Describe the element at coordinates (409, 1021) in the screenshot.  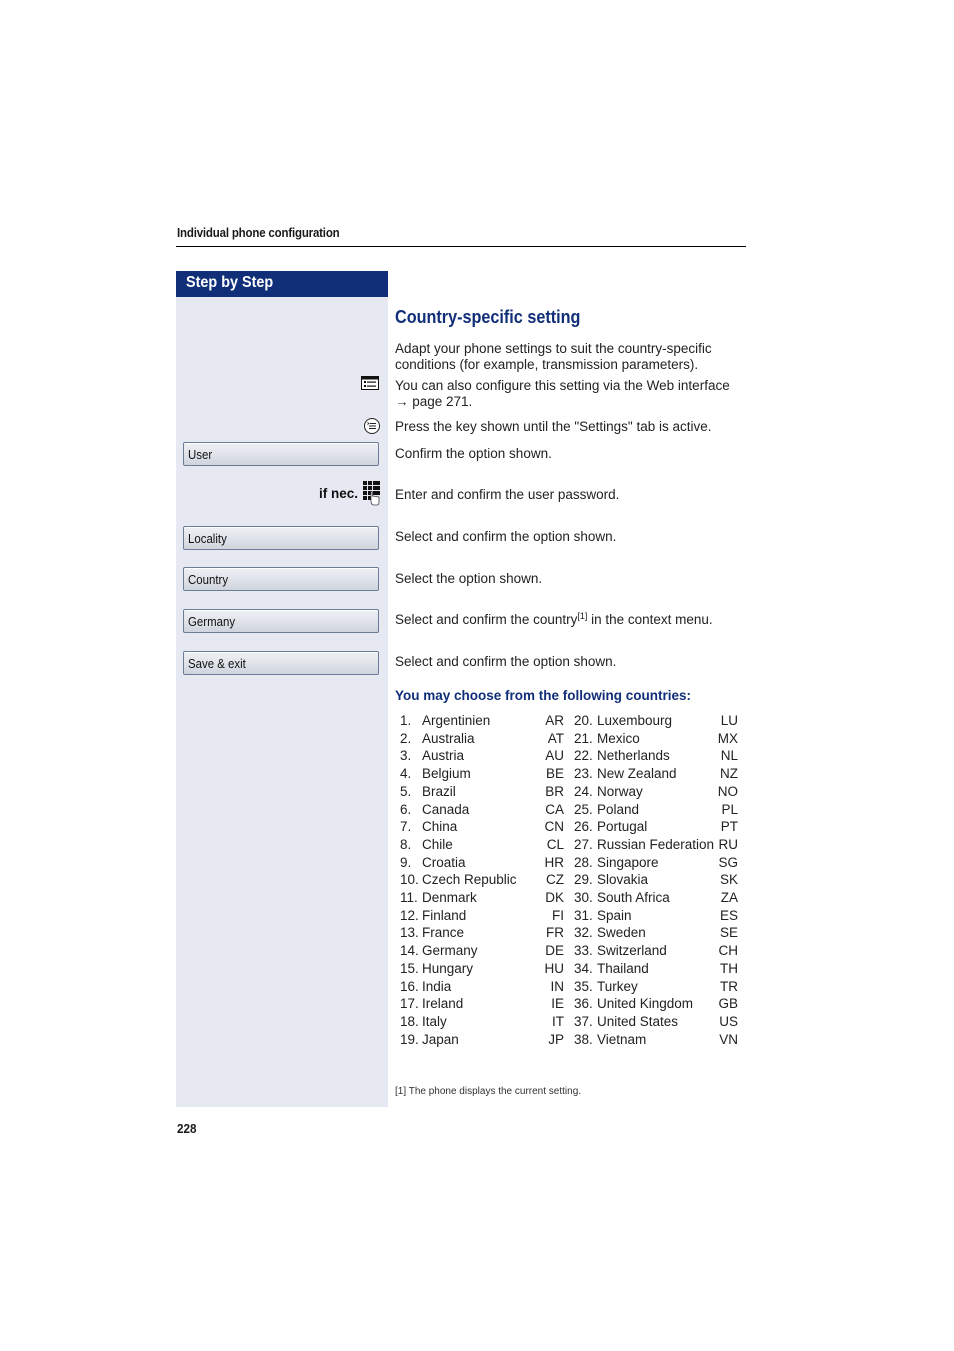
I see `country-num: 18.` at that location.